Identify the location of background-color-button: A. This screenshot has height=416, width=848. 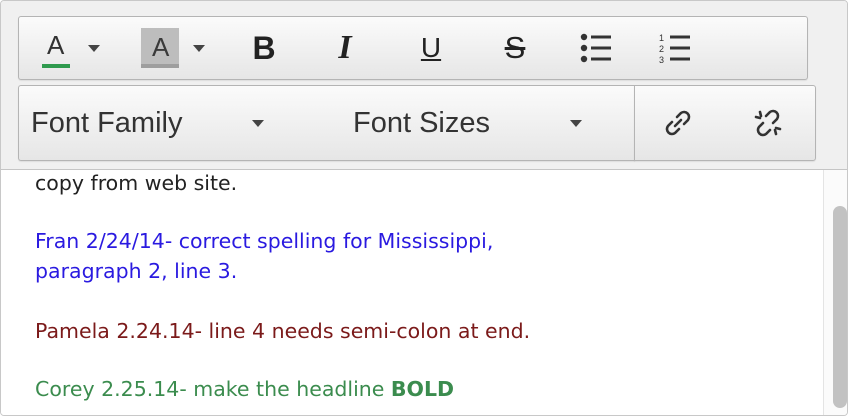
(175, 48).